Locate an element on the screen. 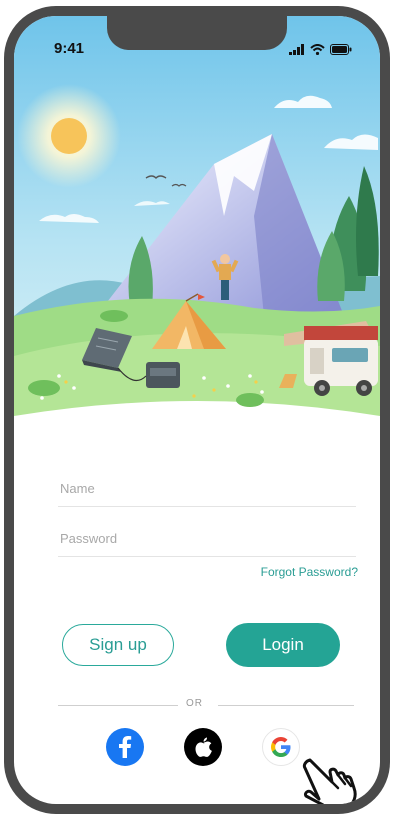 The width and height of the screenshot is (394, 816). status-icons is located at coordinates (320, 51).